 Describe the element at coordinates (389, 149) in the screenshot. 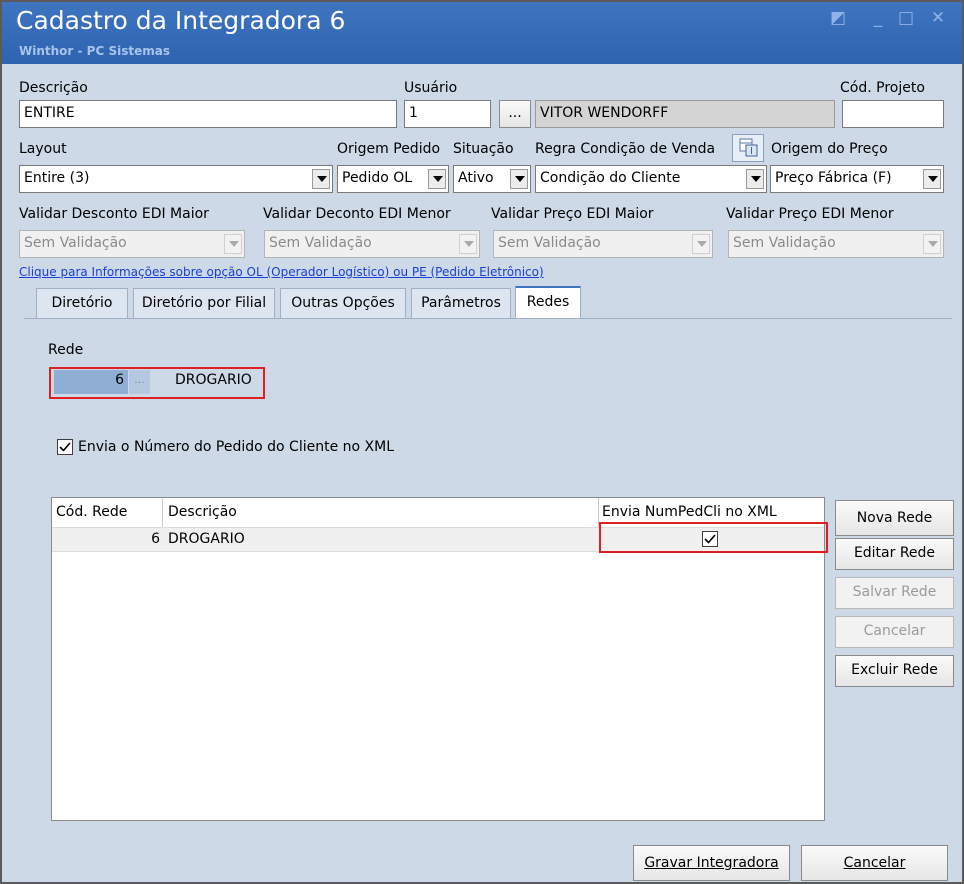

I see `origem-pedido-label: Origem Pedido` at that location.